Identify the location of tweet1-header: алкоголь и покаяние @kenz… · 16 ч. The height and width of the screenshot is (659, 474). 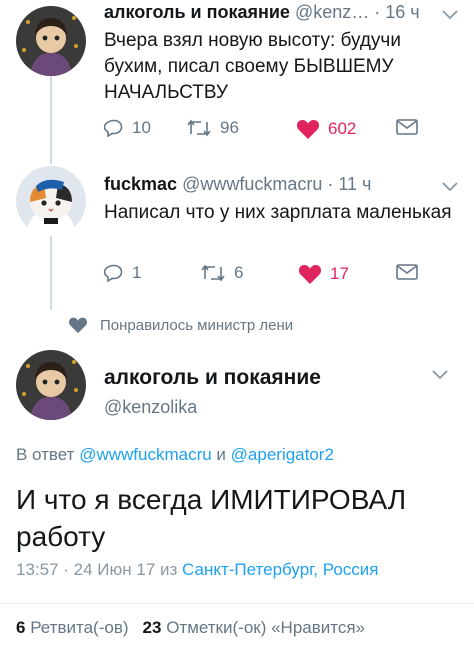
(262, 12).